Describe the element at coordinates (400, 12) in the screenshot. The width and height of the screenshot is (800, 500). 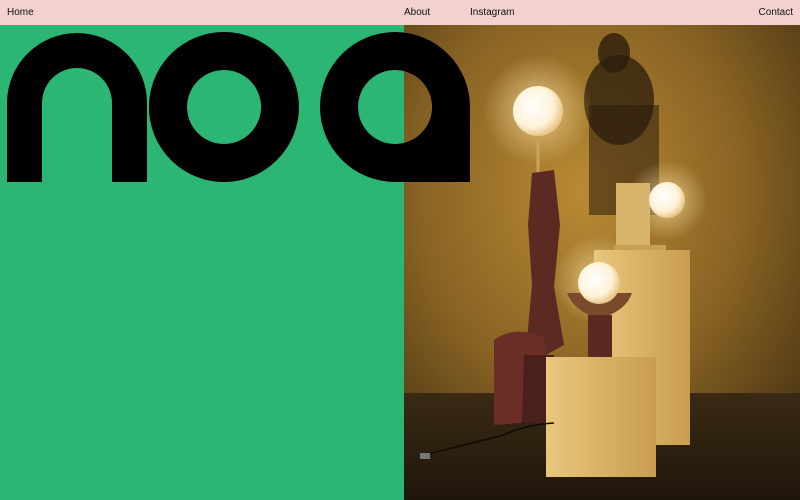
I see `top-navigation-bar: Home About Instagram Contact` at that location.